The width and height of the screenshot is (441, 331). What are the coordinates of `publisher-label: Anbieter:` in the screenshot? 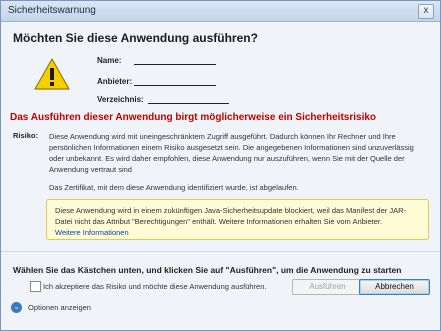 It's located at (115, 81).